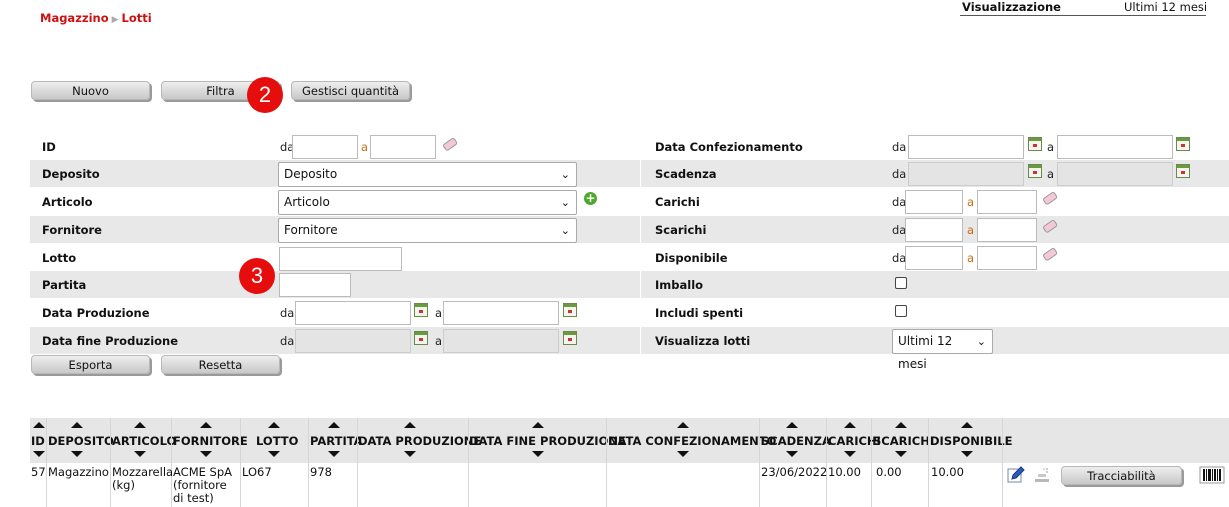 This screenshot has width=1229, height=507. What do you see at coordinates (74, 18) in the screenshot?
I see `breadcrumb-magazzino: Magazzino` at bounding box center [74, 18].